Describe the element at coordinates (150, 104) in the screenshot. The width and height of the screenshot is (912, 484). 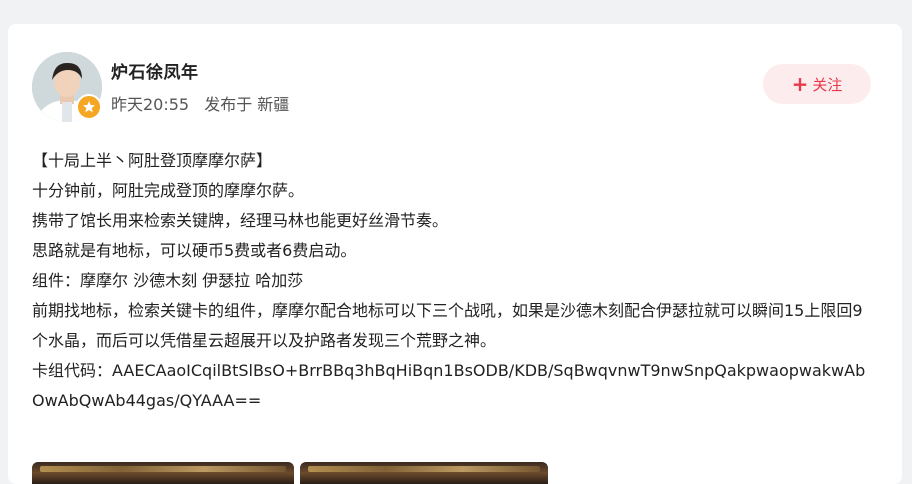
I see `post-time: 昨天20:55` at that location.